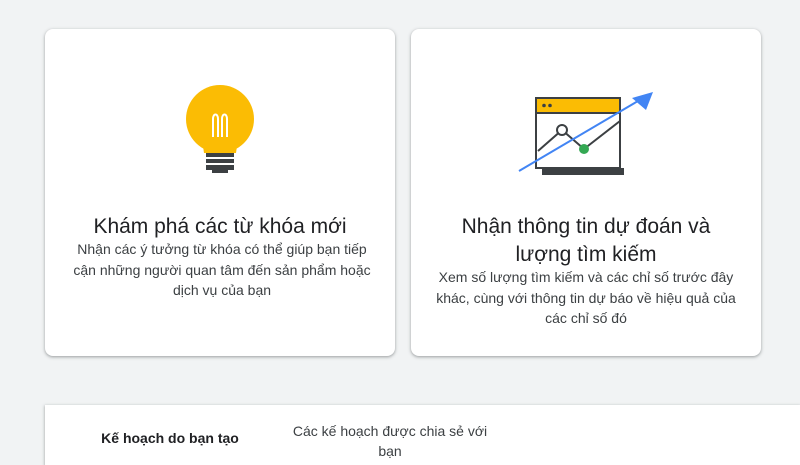 This screenshot has height=465, width=800. Describe the element at coordinates (170, 438) in the screenshot. I see `tab-created-plans: Kế hoạch do bạn tạo` at that location.